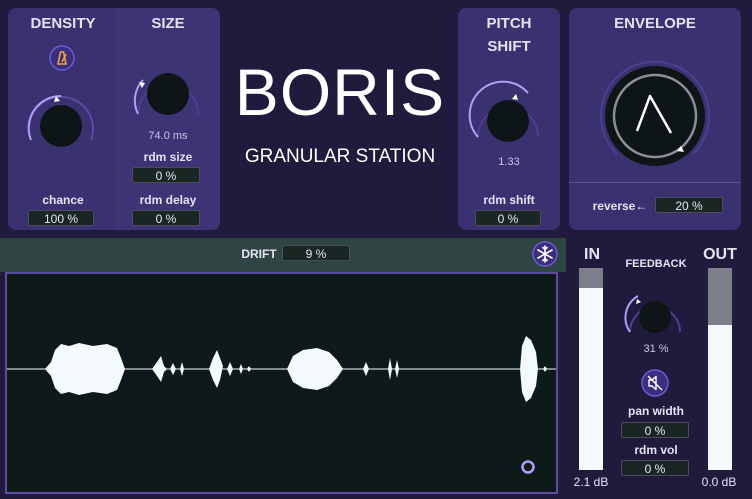  I want to click on rdm-delay-field: 0 %, so click(166, 218).